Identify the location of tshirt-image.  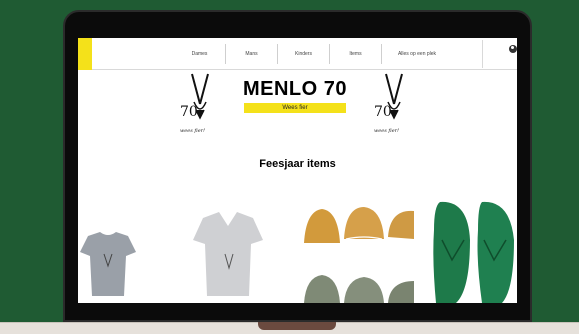
(108, 264).